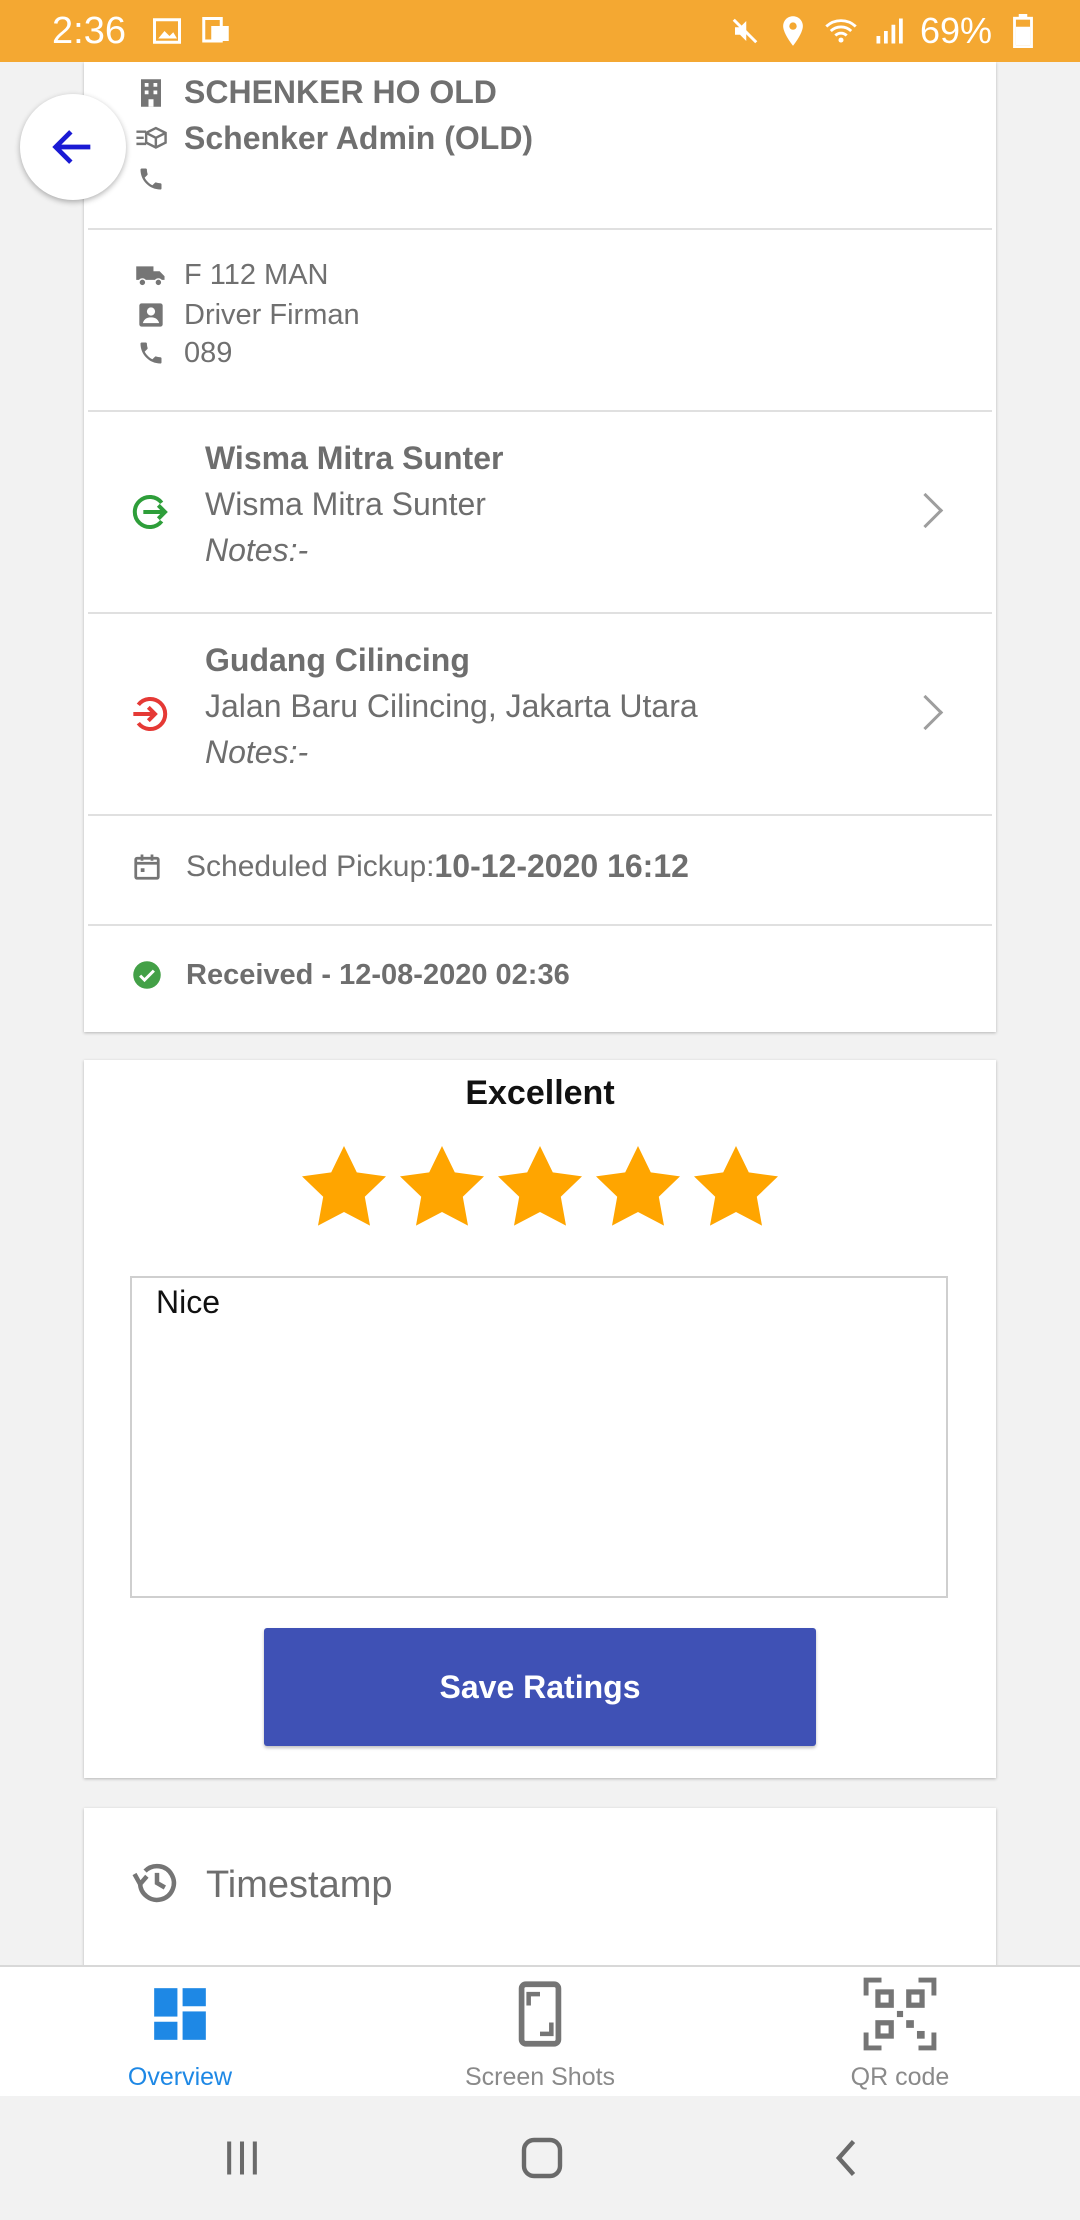 This screenshot has width=1080, height=2220. I want to click on battery-percent: 69%, so click(955, 30).